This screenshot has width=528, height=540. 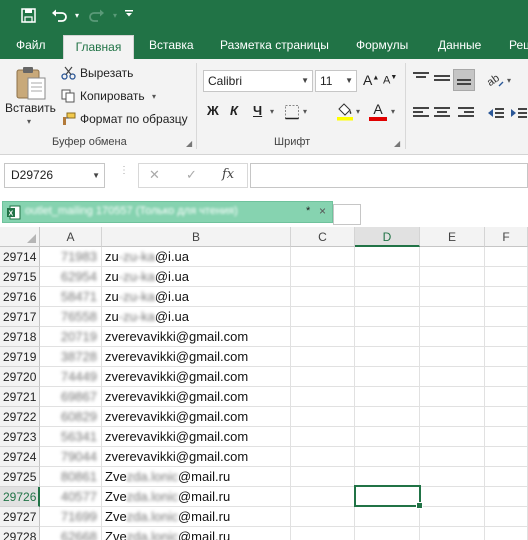 What do you see at coordinates (71, 317) in the screenshot?
I see `cell-a: 76558` at bounding box center [71, 317].